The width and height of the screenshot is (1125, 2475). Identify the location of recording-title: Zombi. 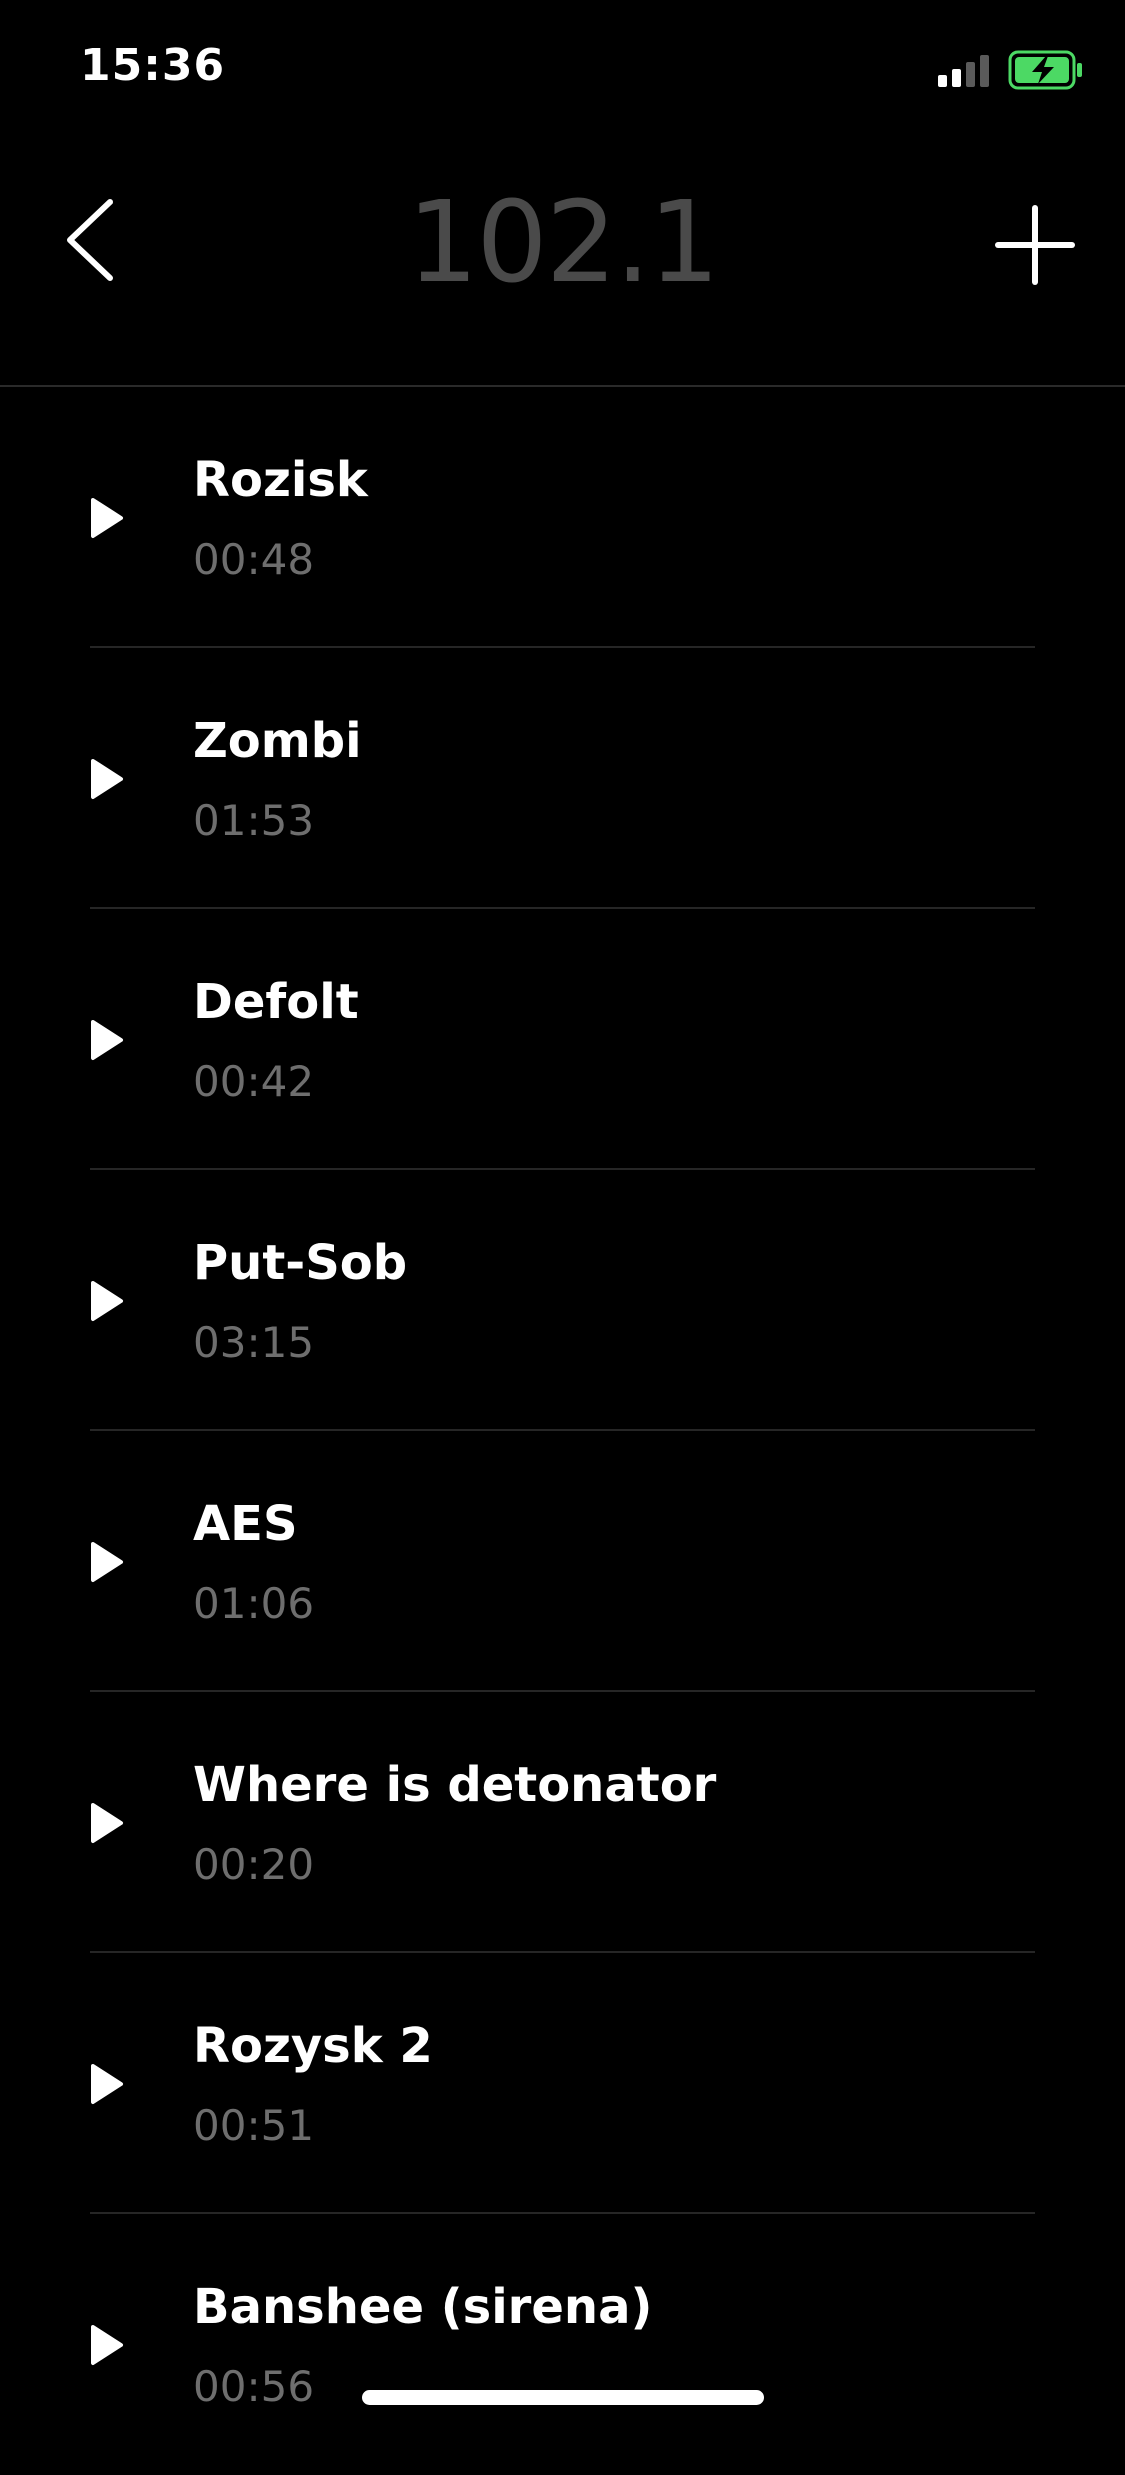
(277, 741).